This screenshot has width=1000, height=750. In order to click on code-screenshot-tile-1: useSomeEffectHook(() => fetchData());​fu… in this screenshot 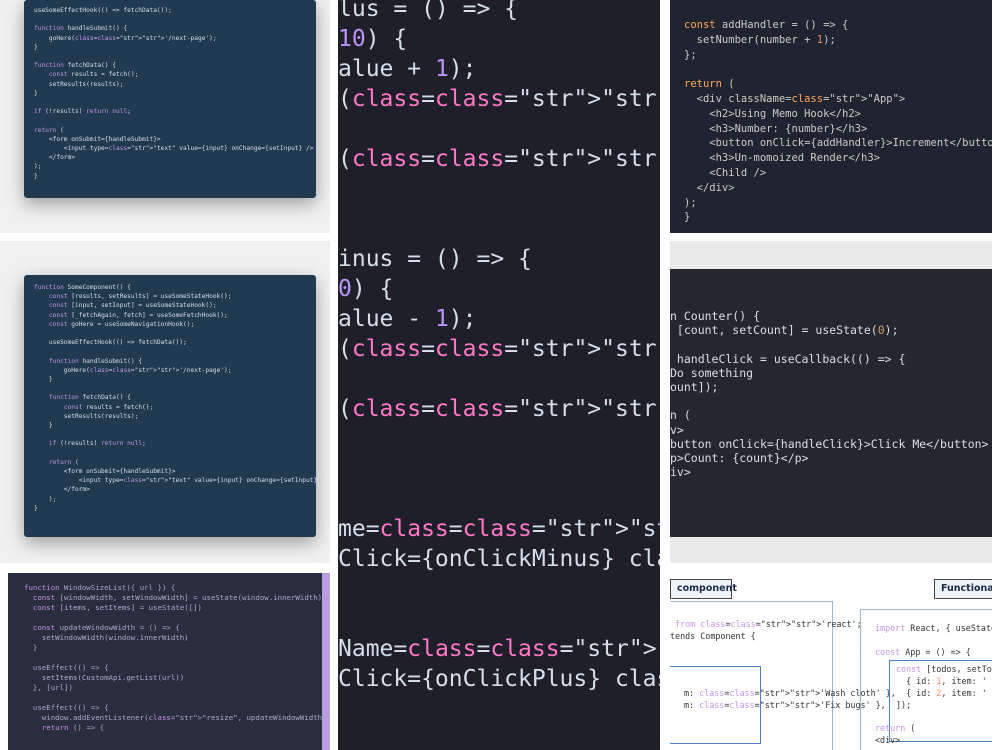, I will do `click(165, 116)`.